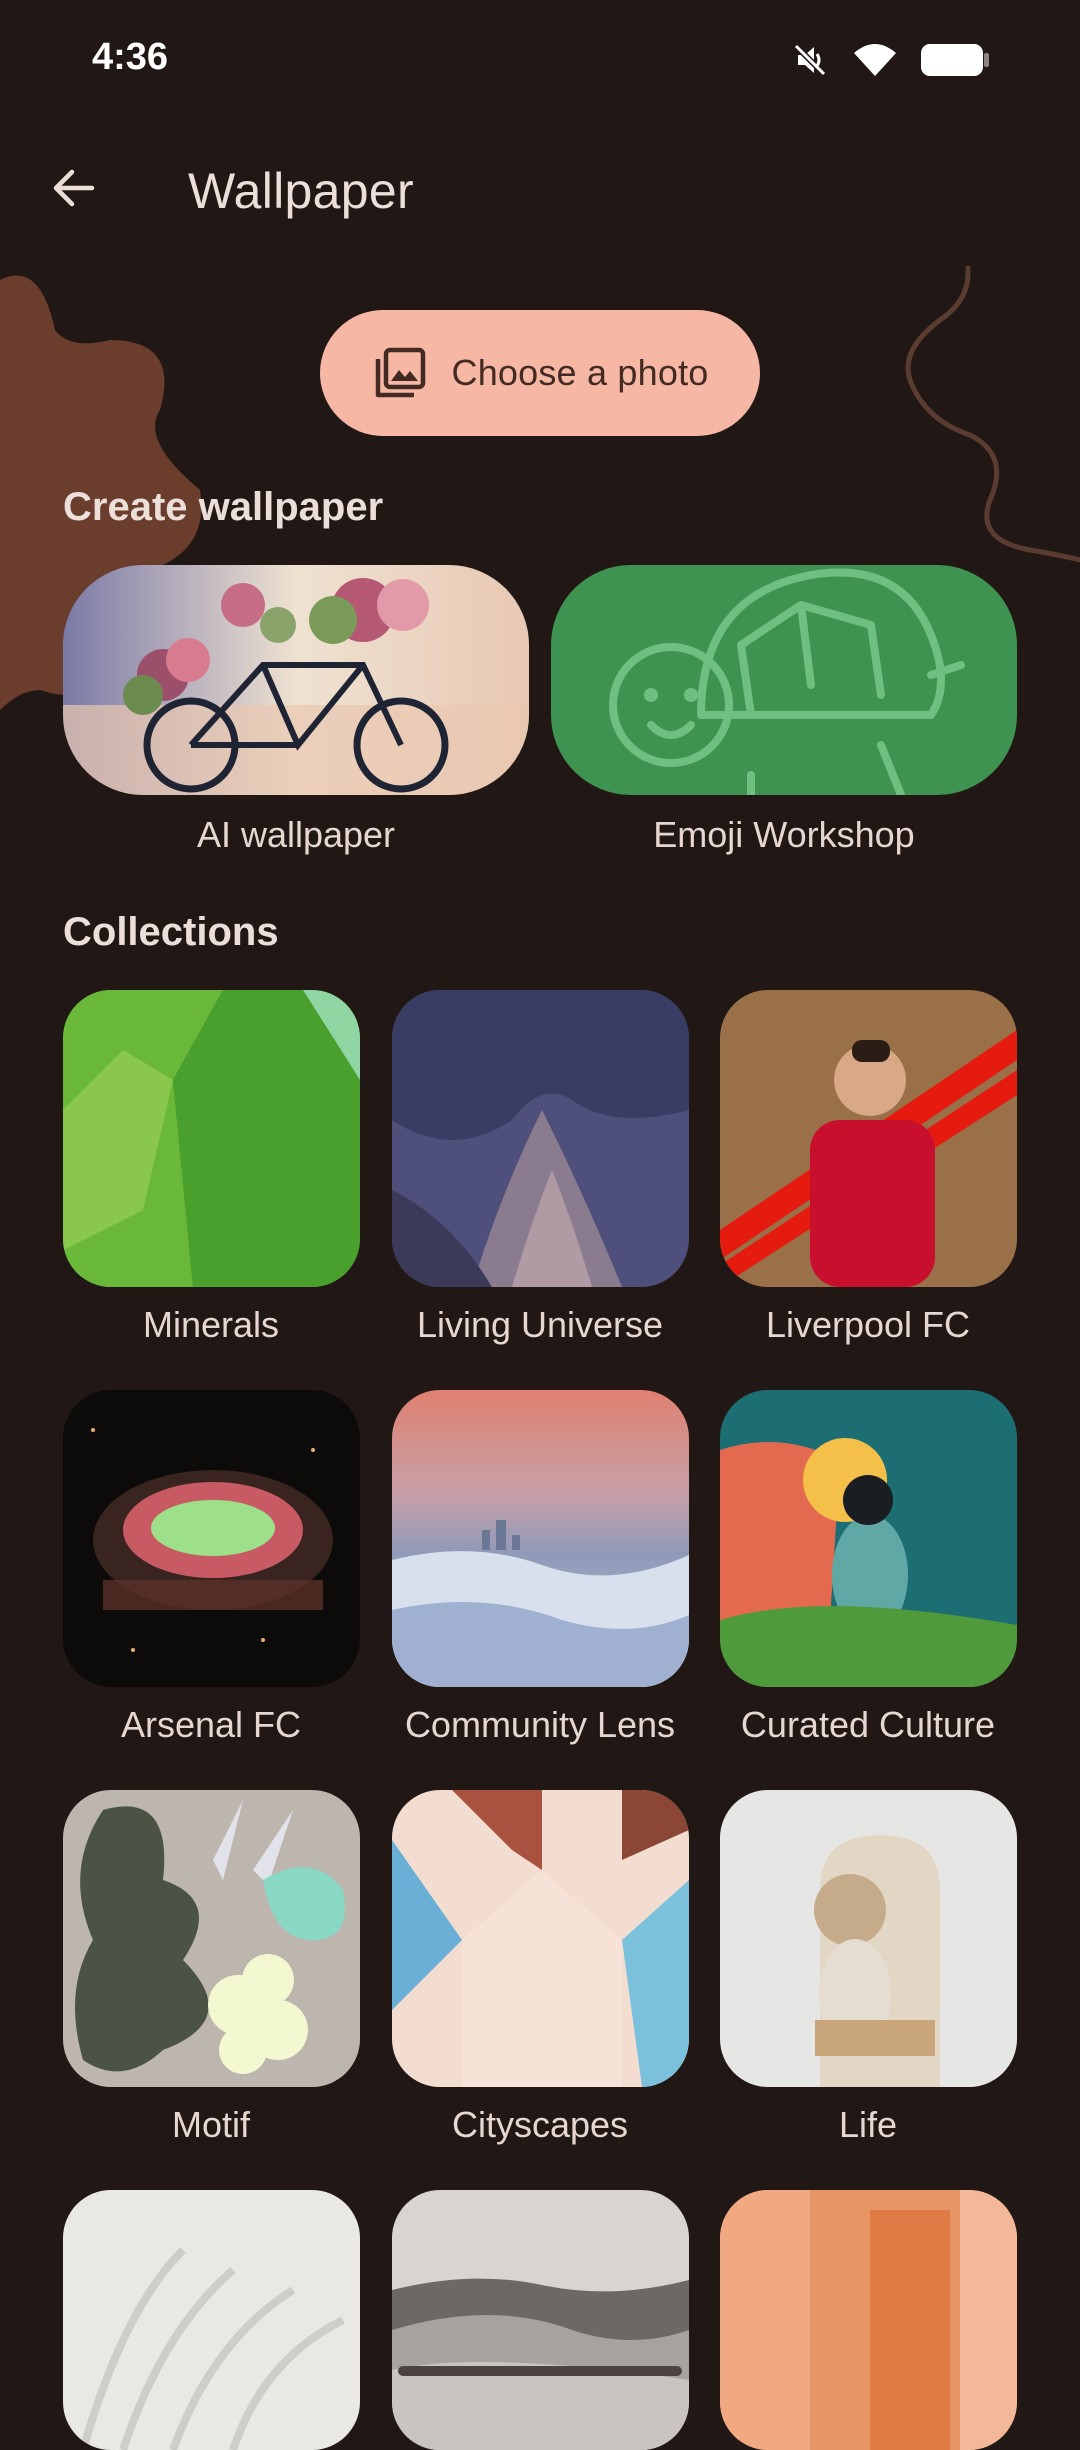  I want to click on living-universe-thumbnail, so click(540, 1138).